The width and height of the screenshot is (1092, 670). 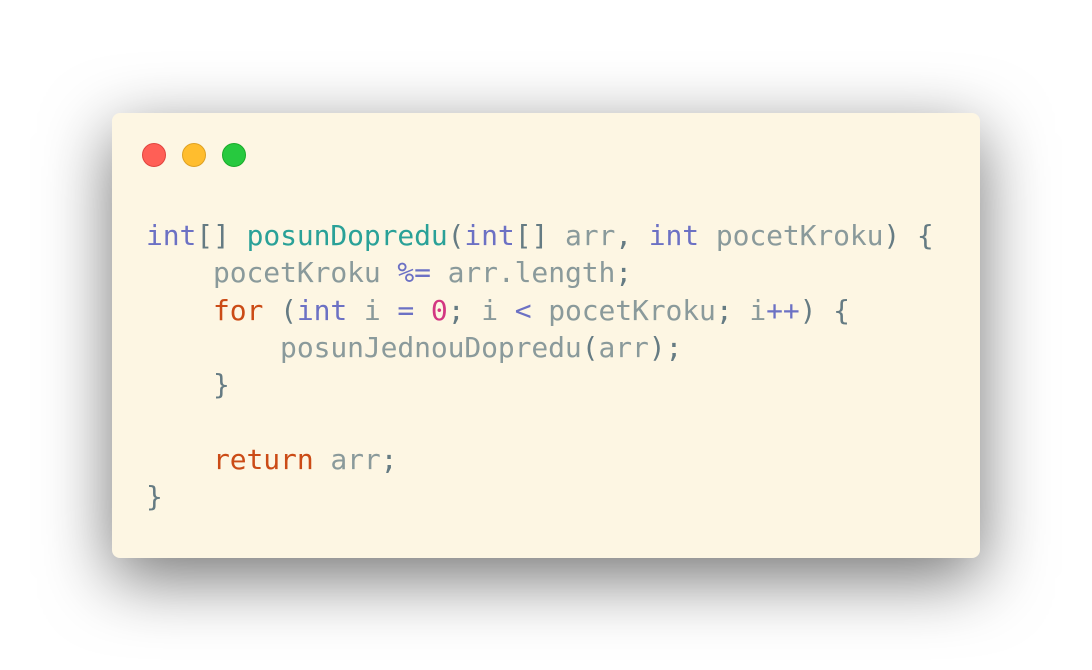 I want to click on code-token: %=, so click(x=414, y=273).